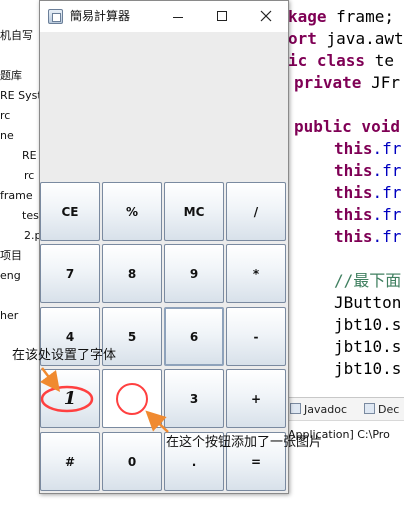 The image size is (404, 507). I want to click on code-token: JFr, so click(380, 82).